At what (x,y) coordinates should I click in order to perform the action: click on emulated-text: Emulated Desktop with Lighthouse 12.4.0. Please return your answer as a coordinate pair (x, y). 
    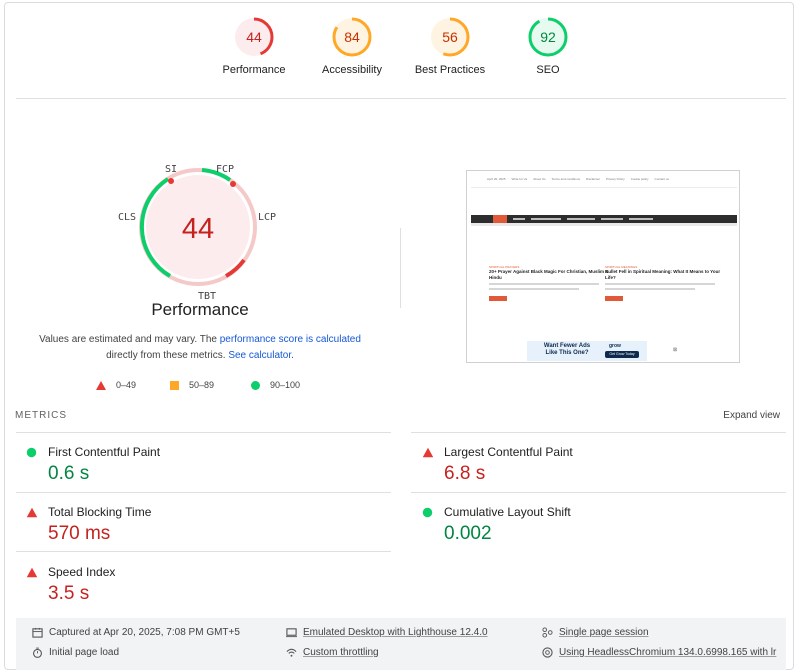
    Looking at the image, I should click on (395, 632).